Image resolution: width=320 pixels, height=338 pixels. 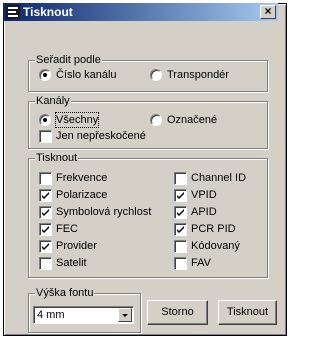 I want to click on channels-marked-radio: Označené, so click(x=200, y=120).